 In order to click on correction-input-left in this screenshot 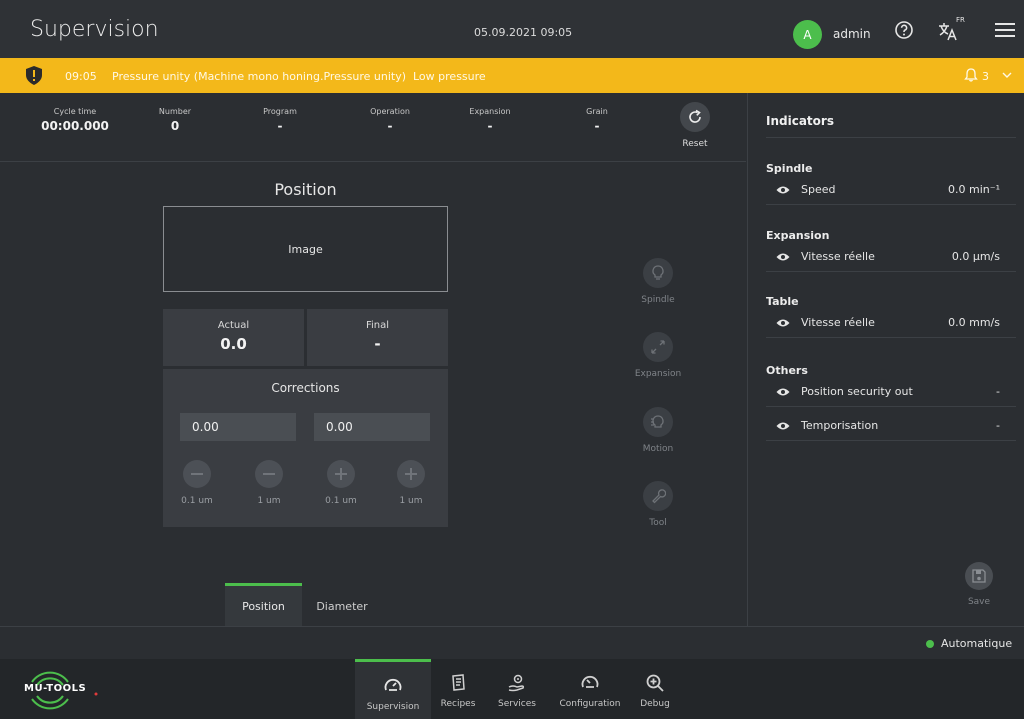, I will do `click(238, 427)`.